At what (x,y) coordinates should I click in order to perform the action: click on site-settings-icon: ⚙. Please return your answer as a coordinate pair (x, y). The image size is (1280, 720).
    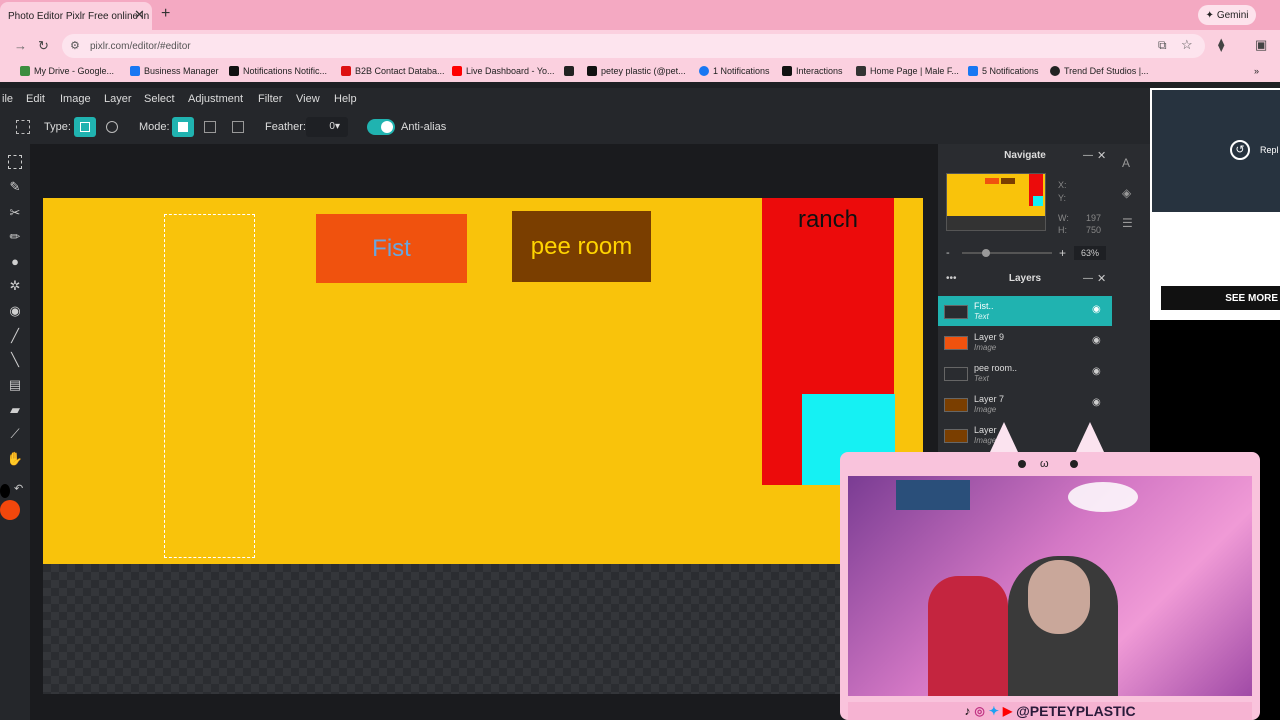
    Looking at the image, I should click on (75, 45).